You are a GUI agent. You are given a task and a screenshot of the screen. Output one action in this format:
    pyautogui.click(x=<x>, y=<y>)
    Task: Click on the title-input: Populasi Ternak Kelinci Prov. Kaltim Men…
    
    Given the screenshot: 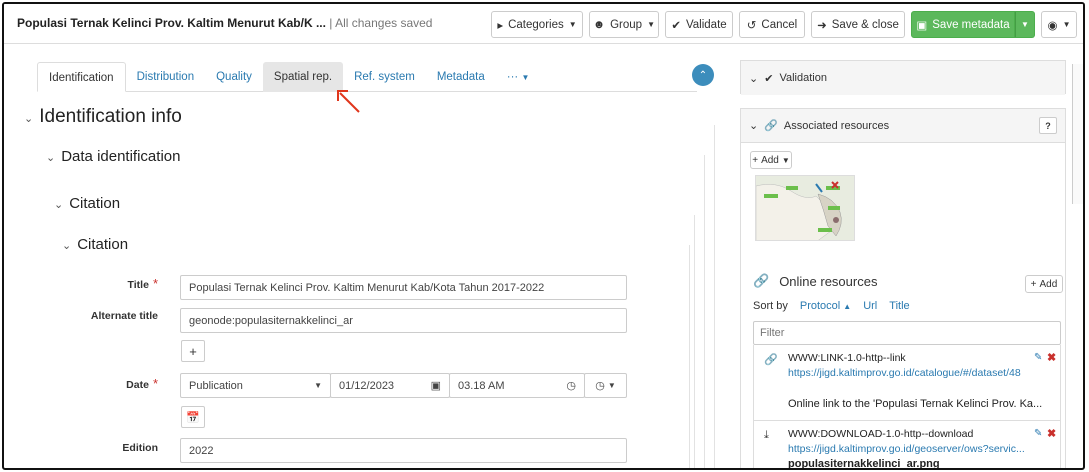 What is the action you would take?
    pyautogui.click(x=403, y=287)
    